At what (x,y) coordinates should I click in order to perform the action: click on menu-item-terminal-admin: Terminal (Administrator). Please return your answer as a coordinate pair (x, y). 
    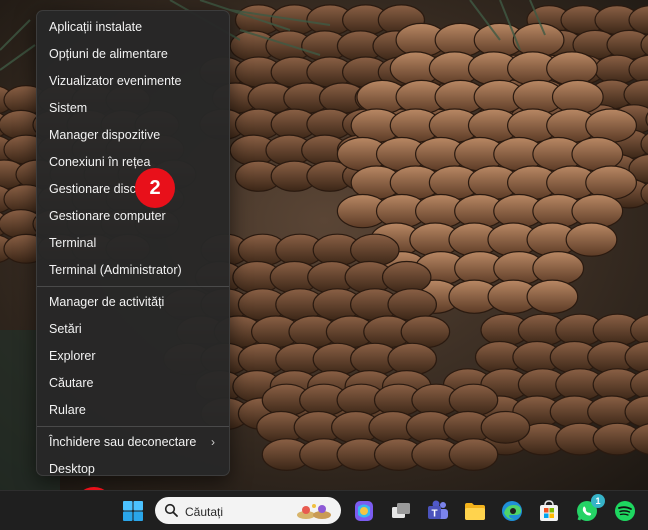
    Looking at the image, I should click on (133, 270).